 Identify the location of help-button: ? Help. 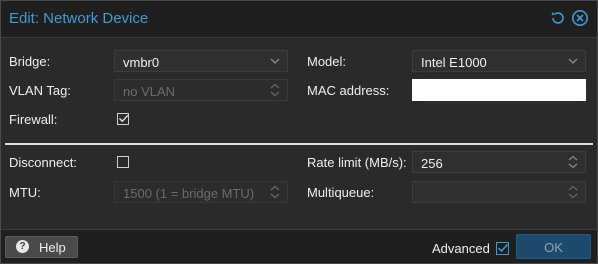
(41, 247).